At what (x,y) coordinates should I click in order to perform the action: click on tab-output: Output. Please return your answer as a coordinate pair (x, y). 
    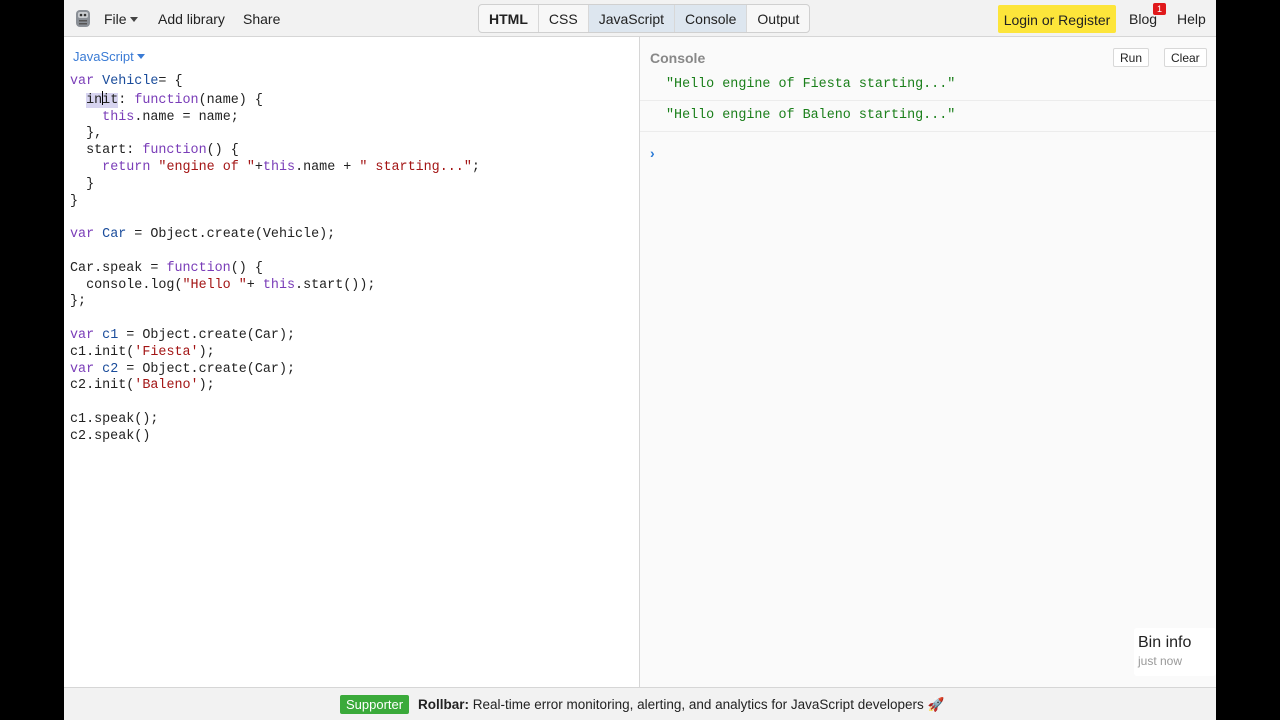
    Looking at the image, I should click on (778, 18).